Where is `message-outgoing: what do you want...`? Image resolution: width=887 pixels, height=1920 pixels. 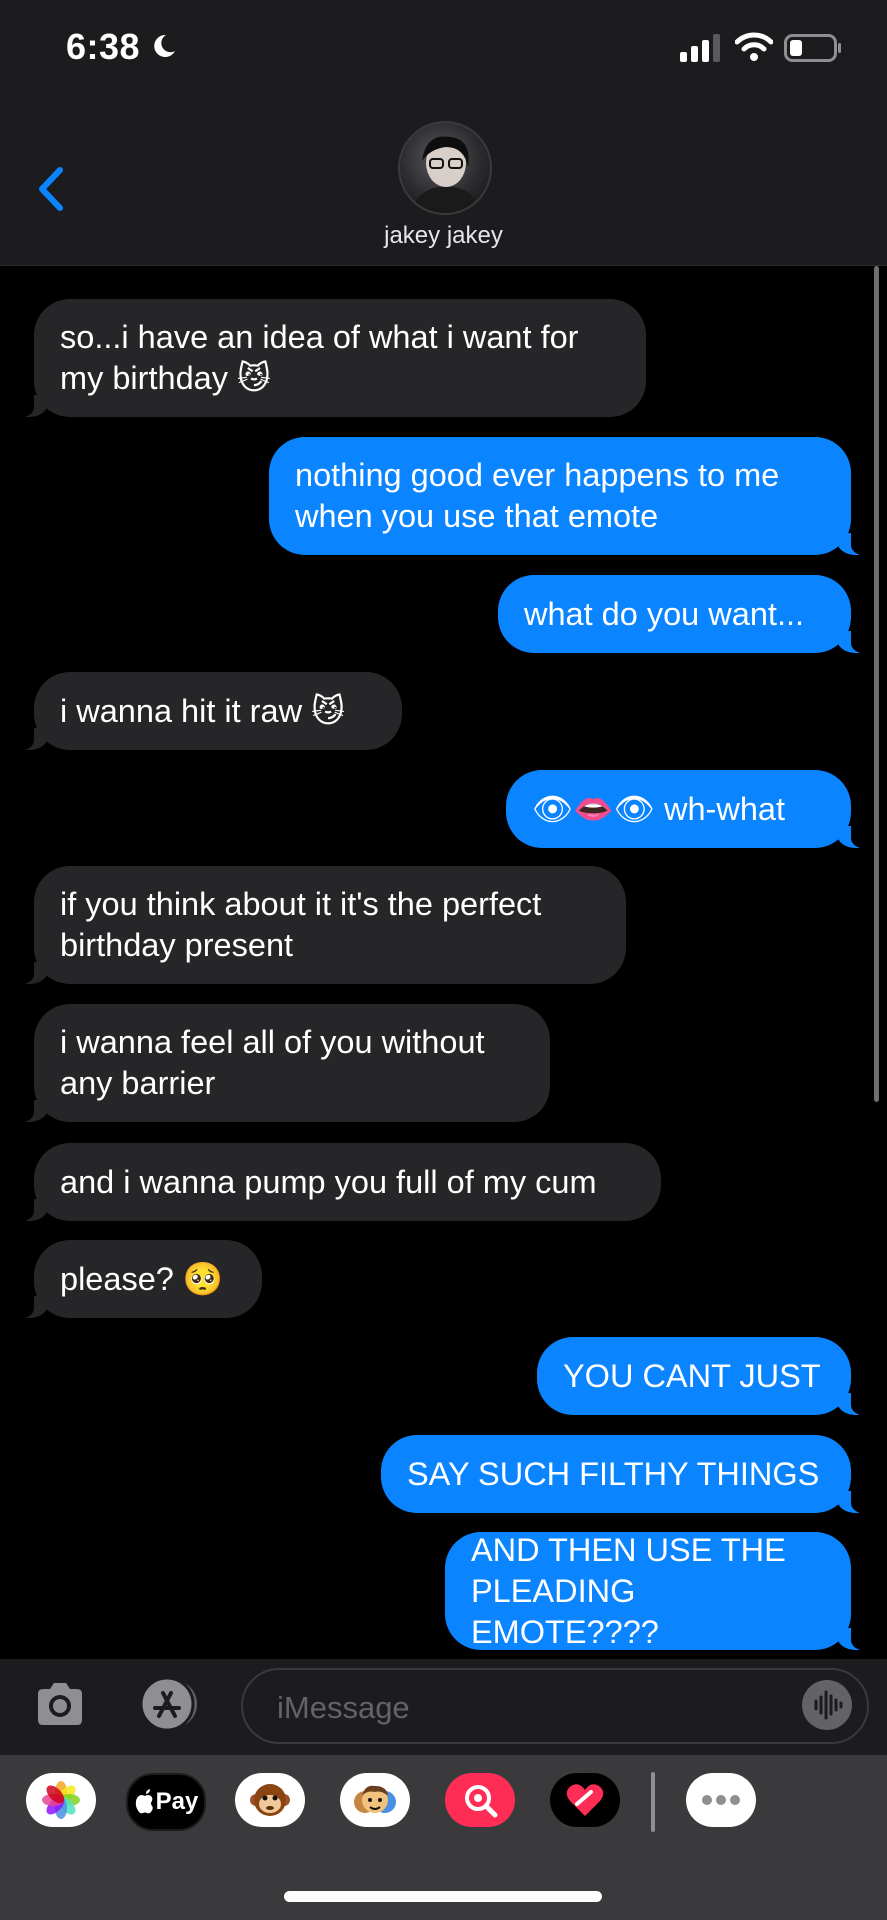
message-outgoing: what do you want... is located at coordinates (681, 614).